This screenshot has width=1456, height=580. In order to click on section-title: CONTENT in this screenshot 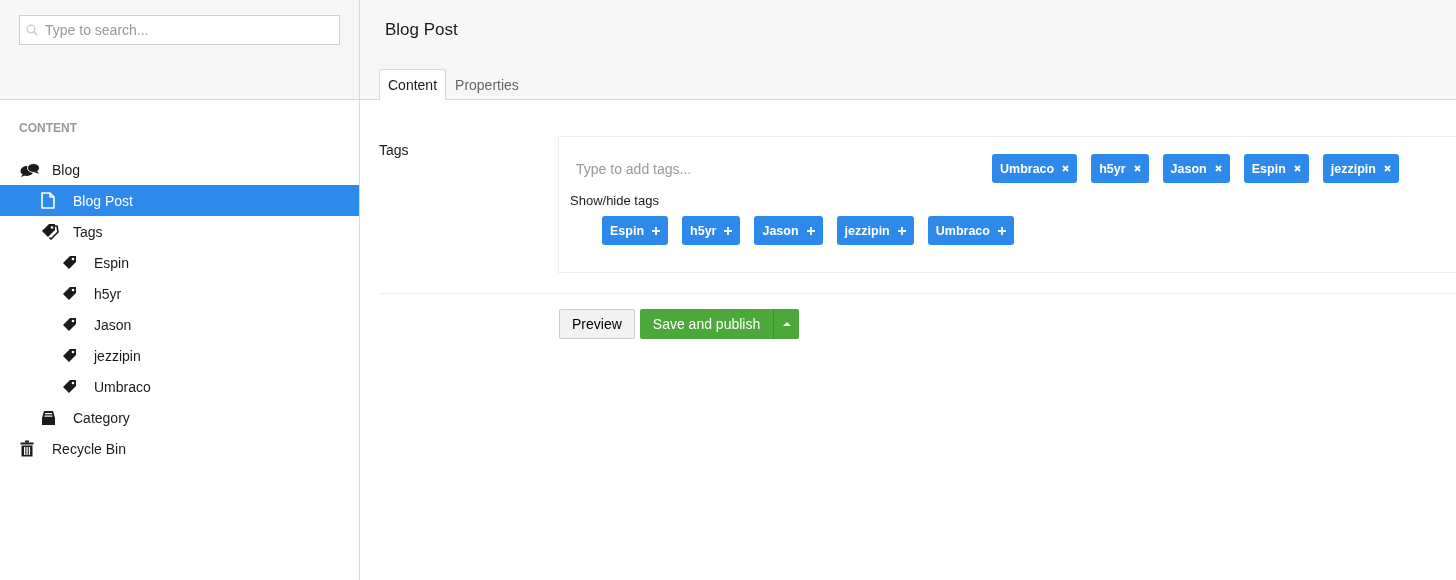, I will do `click(48, 128)`.